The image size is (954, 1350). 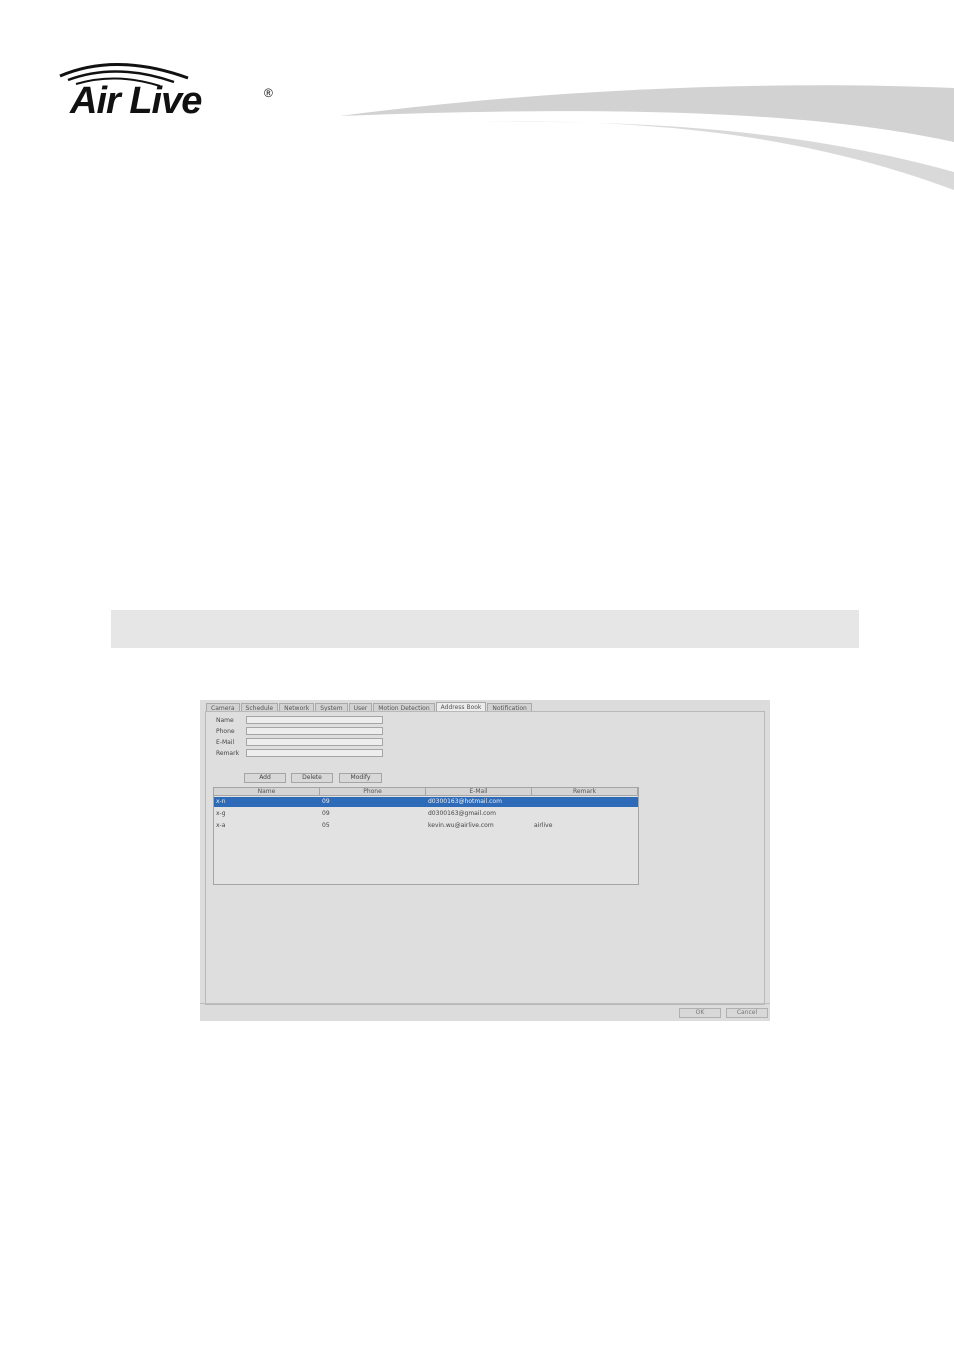 I want to click on airlive-logo: Air Live ®, so click(x=171, y=93).